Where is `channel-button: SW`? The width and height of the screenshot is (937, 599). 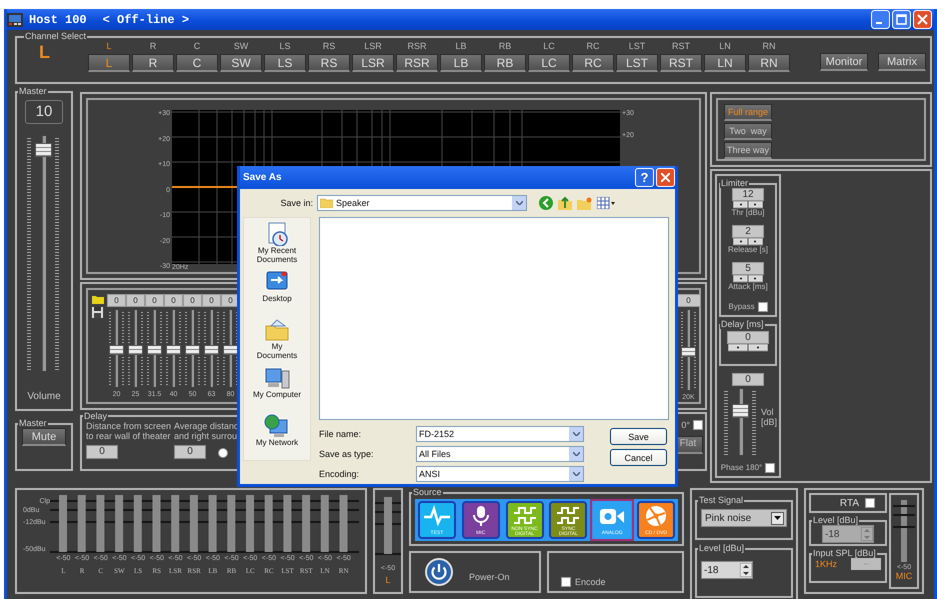 channel-button: SW is located at coordinates (241, 63).